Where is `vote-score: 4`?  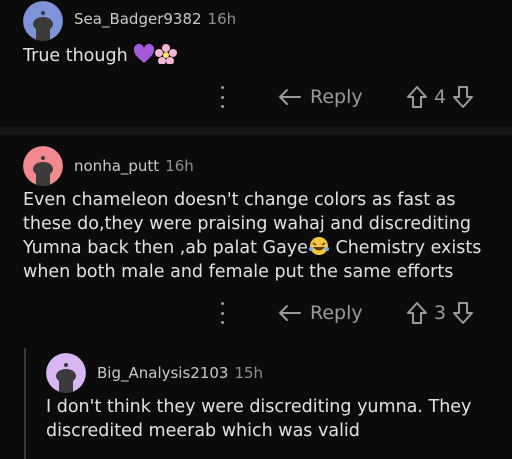
vote-score: 4 is located at coordinates (440, 97).